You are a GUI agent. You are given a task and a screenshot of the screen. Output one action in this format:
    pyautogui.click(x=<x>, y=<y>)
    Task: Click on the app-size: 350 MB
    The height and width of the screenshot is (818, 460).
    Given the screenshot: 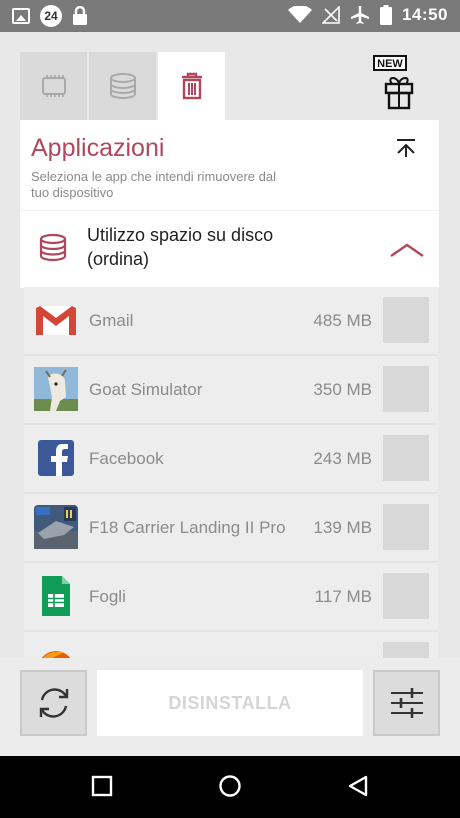 What is the action you would take?
    pyautogui.click(x=342, y=389)
    